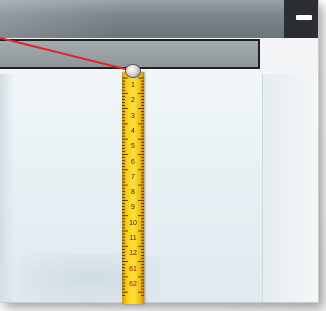 The height and width of the screenshot is (311, 326). I want to click on measuring-tape: 1 2 3 4 5 6 7 8 9 10 11 12 61 62, so click(133, 184).